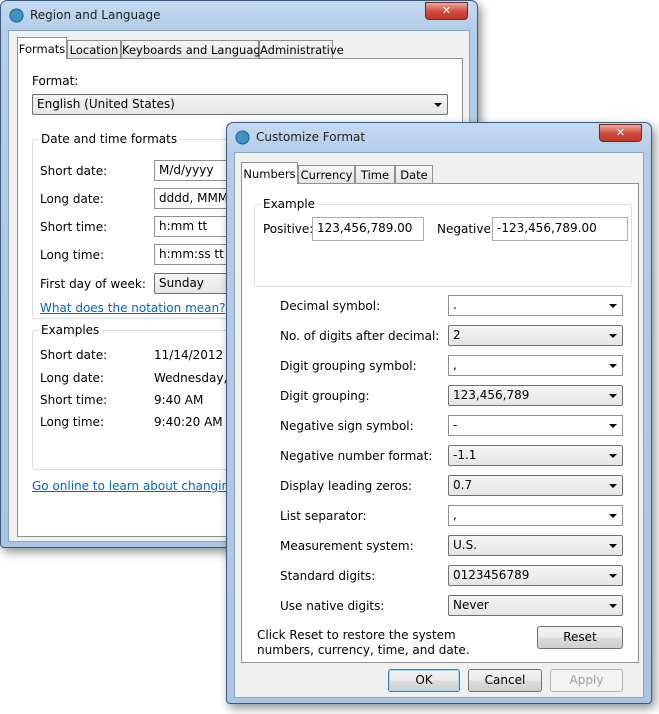 The height and width of the screenshot is (714, 659). I want to click on example-short-time-value: 9:40 AM, so click(179, 400).